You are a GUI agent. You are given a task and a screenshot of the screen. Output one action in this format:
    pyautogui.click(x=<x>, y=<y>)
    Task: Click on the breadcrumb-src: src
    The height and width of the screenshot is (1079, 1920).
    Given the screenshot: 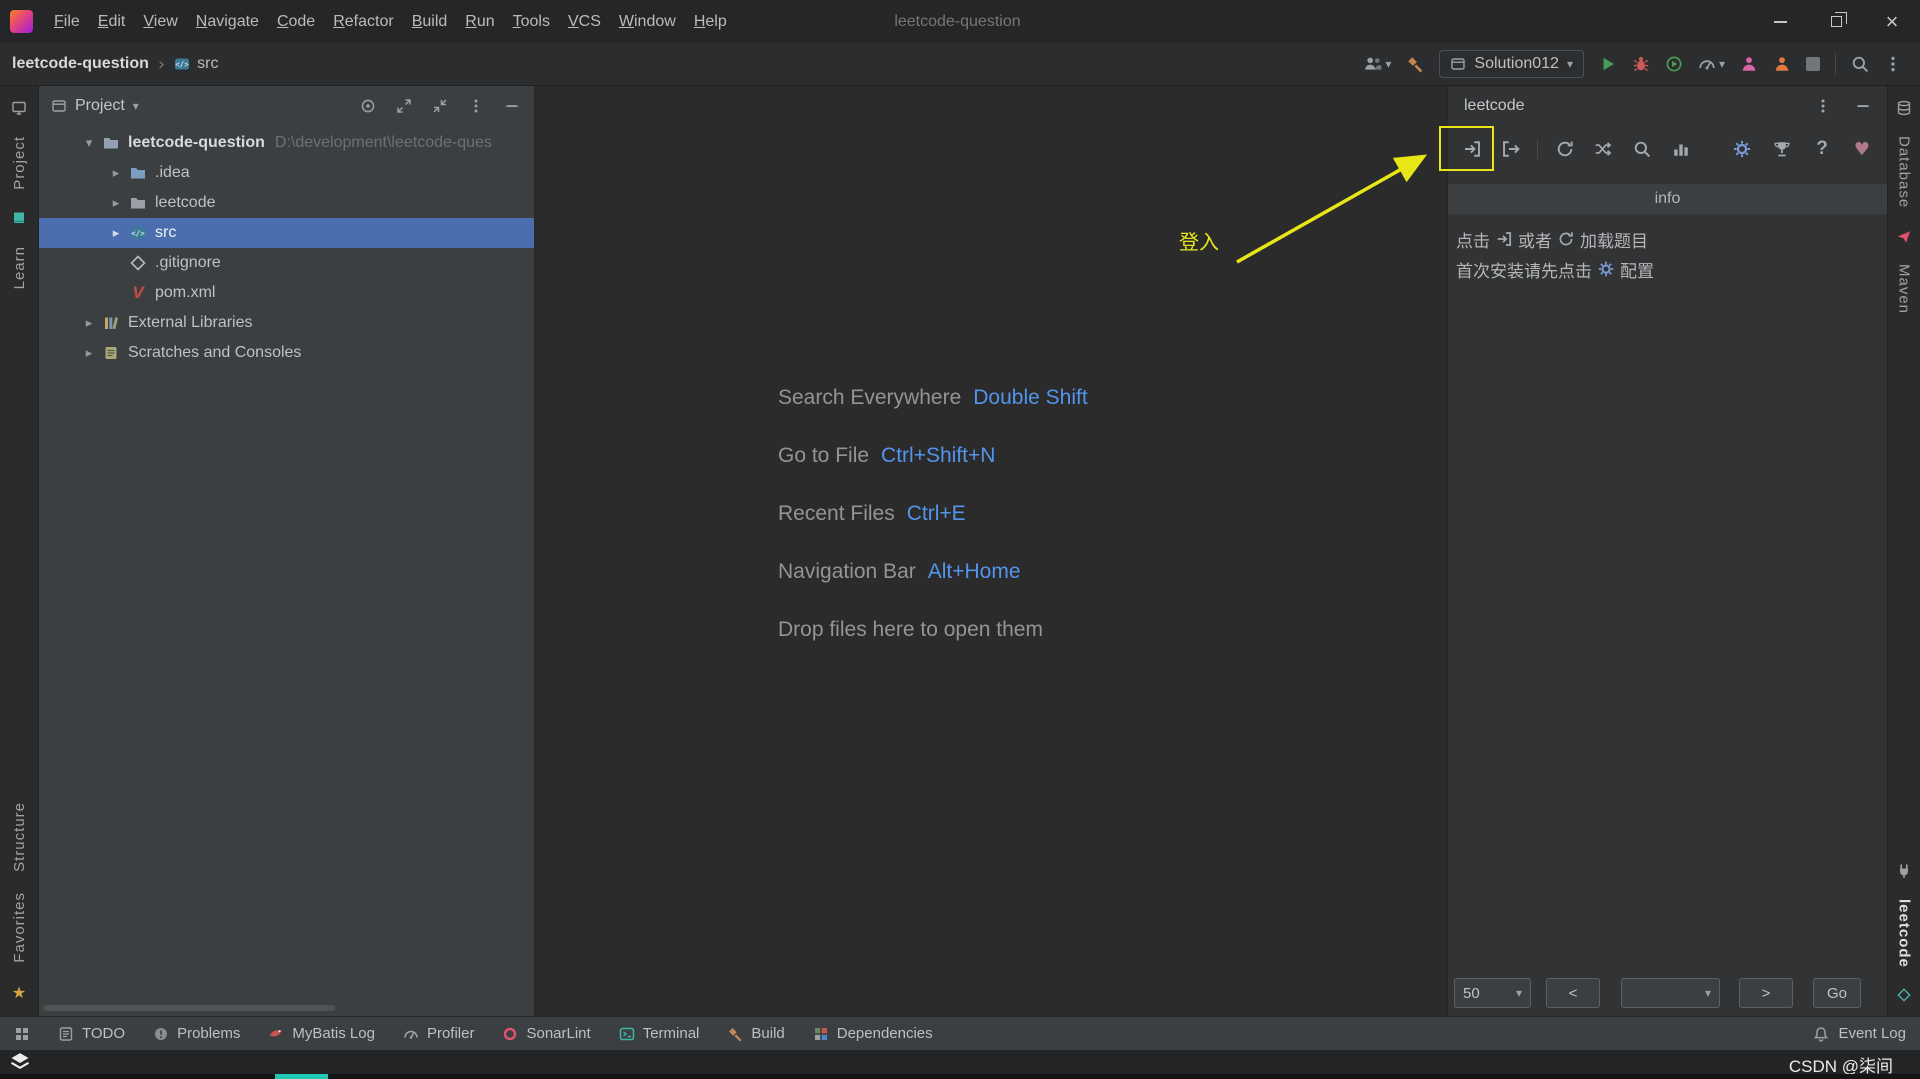 What is the action you would take?
    pyautogui.click(x=196, y=64)
    